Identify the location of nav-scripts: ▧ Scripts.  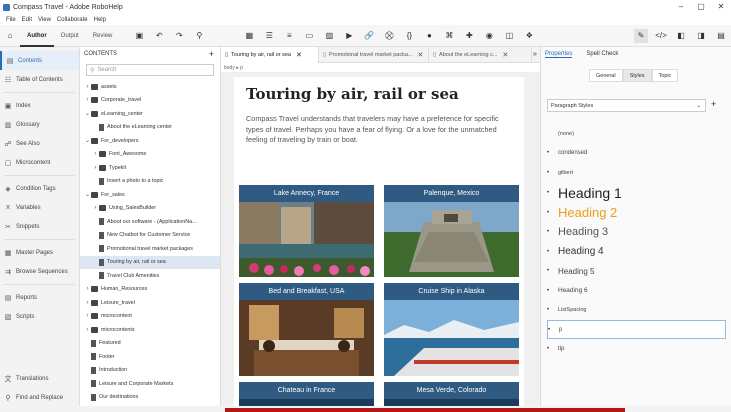
(39, 316).